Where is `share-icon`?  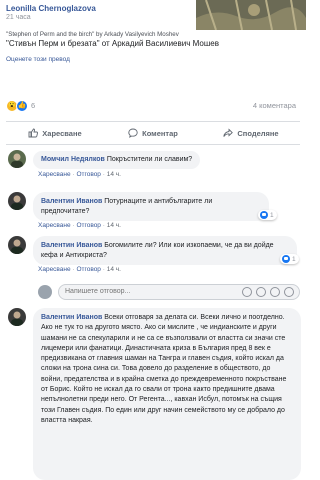
share-icon is located at coordinates (228, 132).